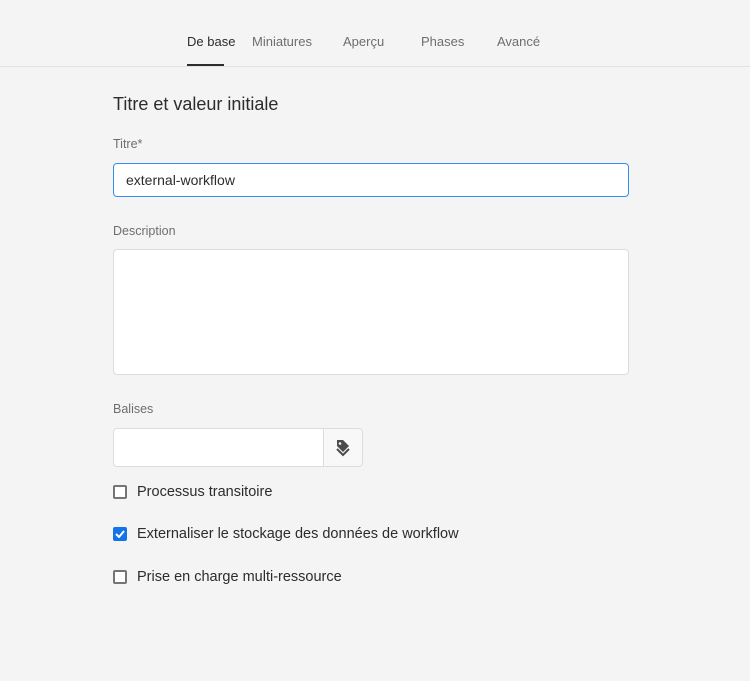 The image size is (750, 681). What do you see at coordinates (218, 447) in the screenshot?
I see `tags-input` at bounding box center [218, 447].